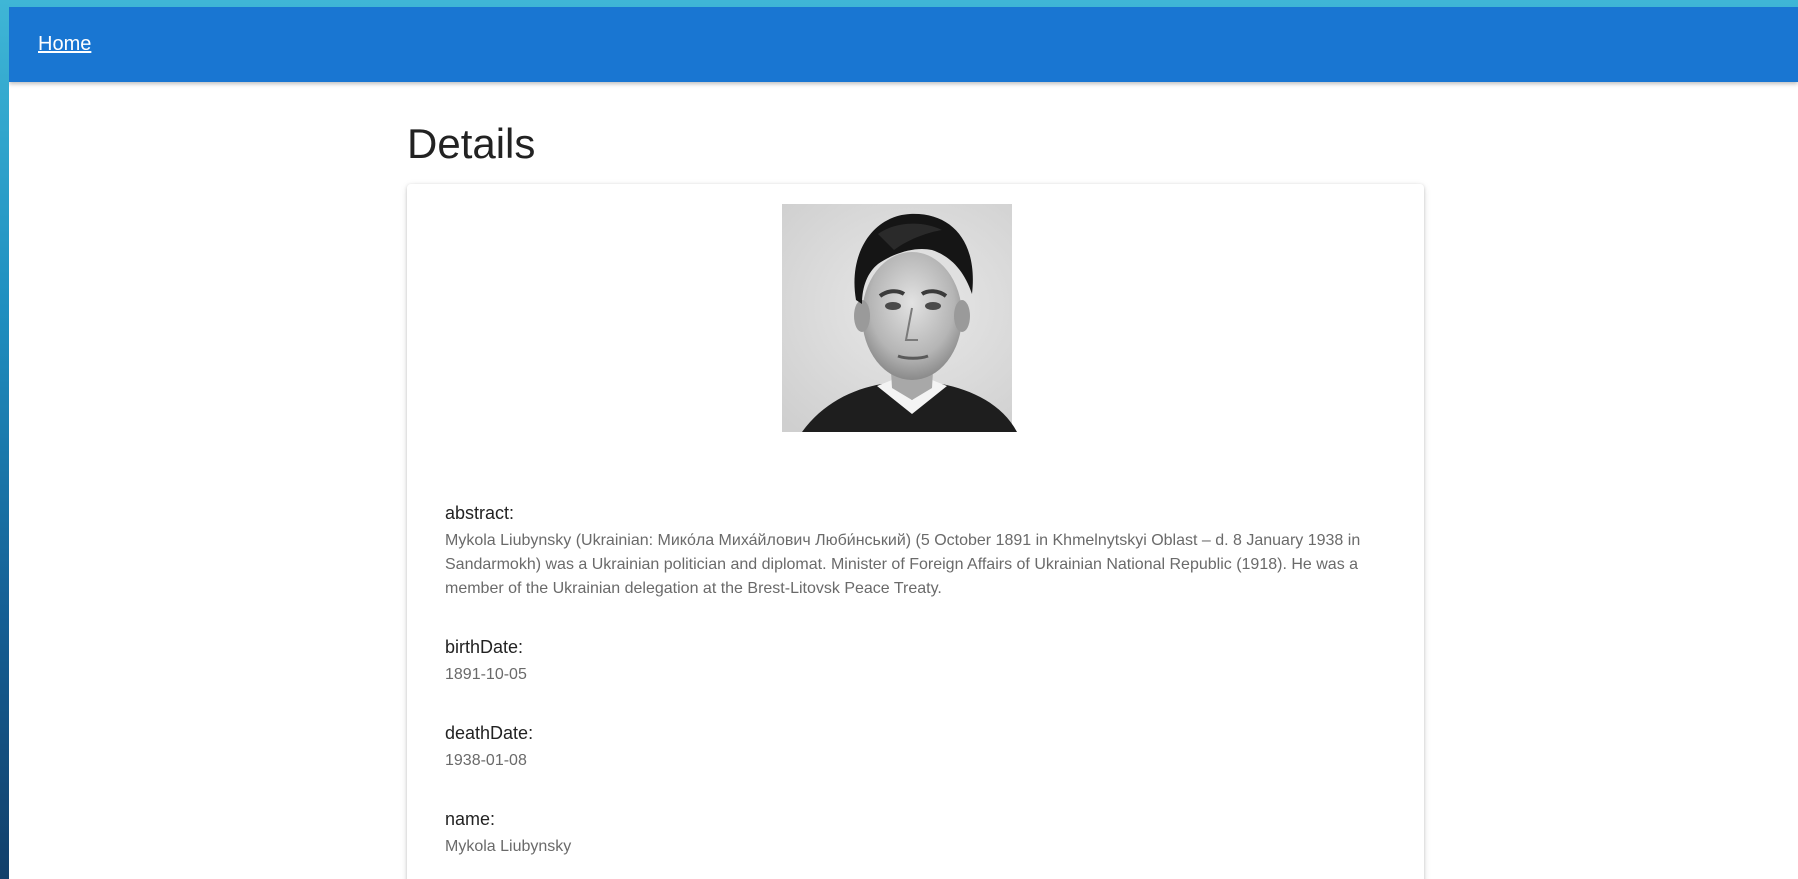 Image resolution: width=1798 pixels, height=879 pixels. What do you see at coordinates (910, 661) in the screenshot?
I see `field-birthdate: birthDate: 1891-10-05` at bounding box center [910, 661].